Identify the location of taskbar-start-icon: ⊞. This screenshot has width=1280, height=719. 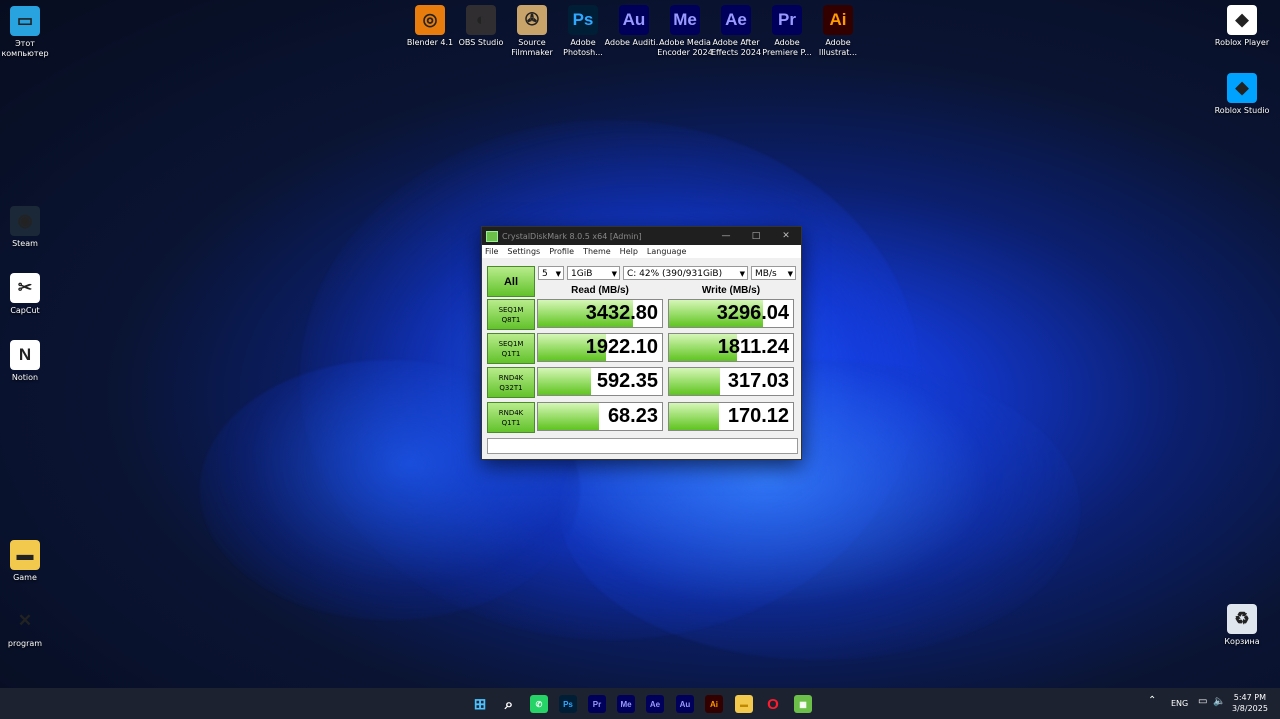
(480, 704).